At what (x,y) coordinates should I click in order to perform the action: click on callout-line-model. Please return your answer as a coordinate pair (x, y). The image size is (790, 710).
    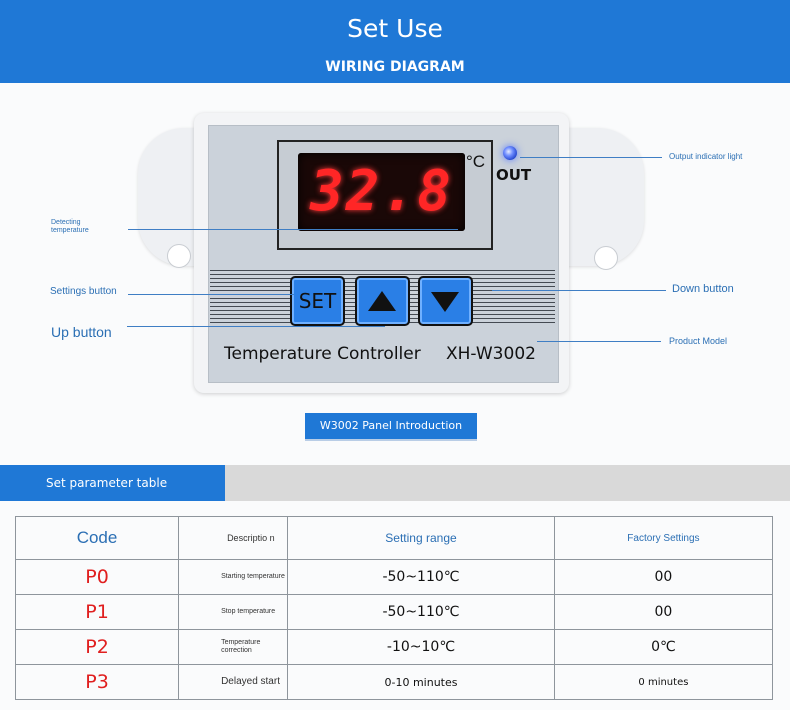
    Looking at the image, I should click on (599, 341).